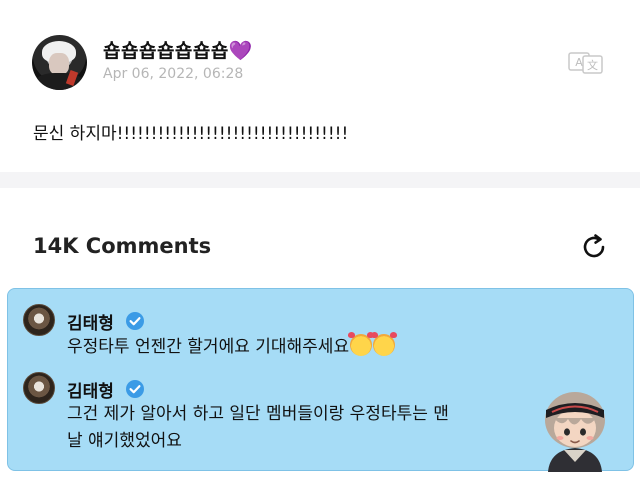 This screenshot has width=640, height=477. What do you see at coordinates (59, 62) in the screenshot?
I see `author-avatar` at bounding box center [59, 62].